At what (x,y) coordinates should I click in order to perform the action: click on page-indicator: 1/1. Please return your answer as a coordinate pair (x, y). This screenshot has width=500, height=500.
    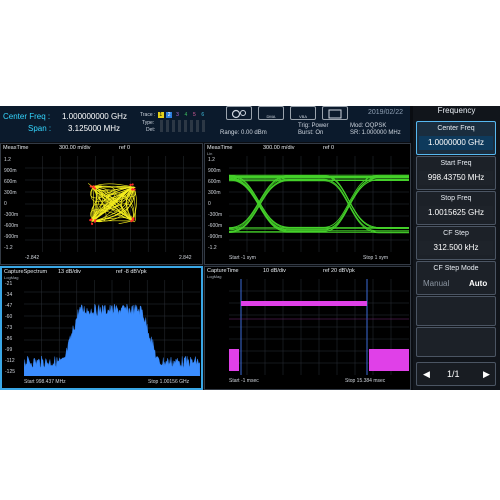
    Looking at the image, I should click on (453, 374).